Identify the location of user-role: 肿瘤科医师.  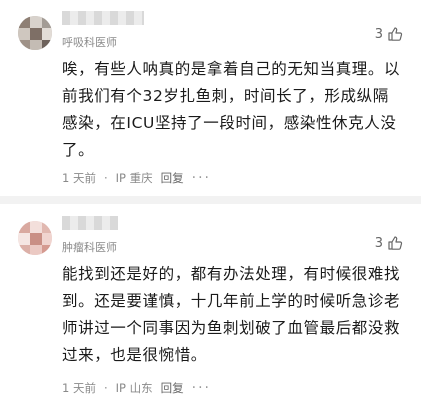
(89, 247).